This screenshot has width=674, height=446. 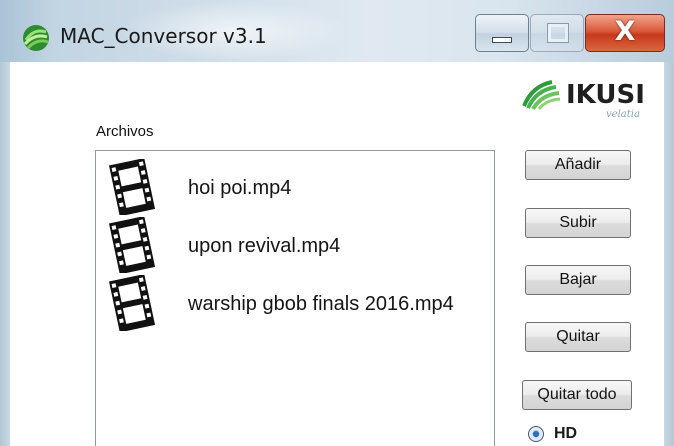 What do you see at coordinates (36, 38) in the screenshot?
I see `app-icon` at bounding box center [36, 38].